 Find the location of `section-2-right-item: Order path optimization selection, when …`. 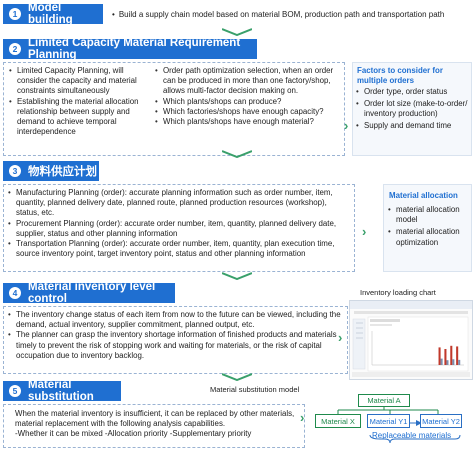

section-2-right-item: Order path optimization selection, when … is located at coordinates (247, 81).